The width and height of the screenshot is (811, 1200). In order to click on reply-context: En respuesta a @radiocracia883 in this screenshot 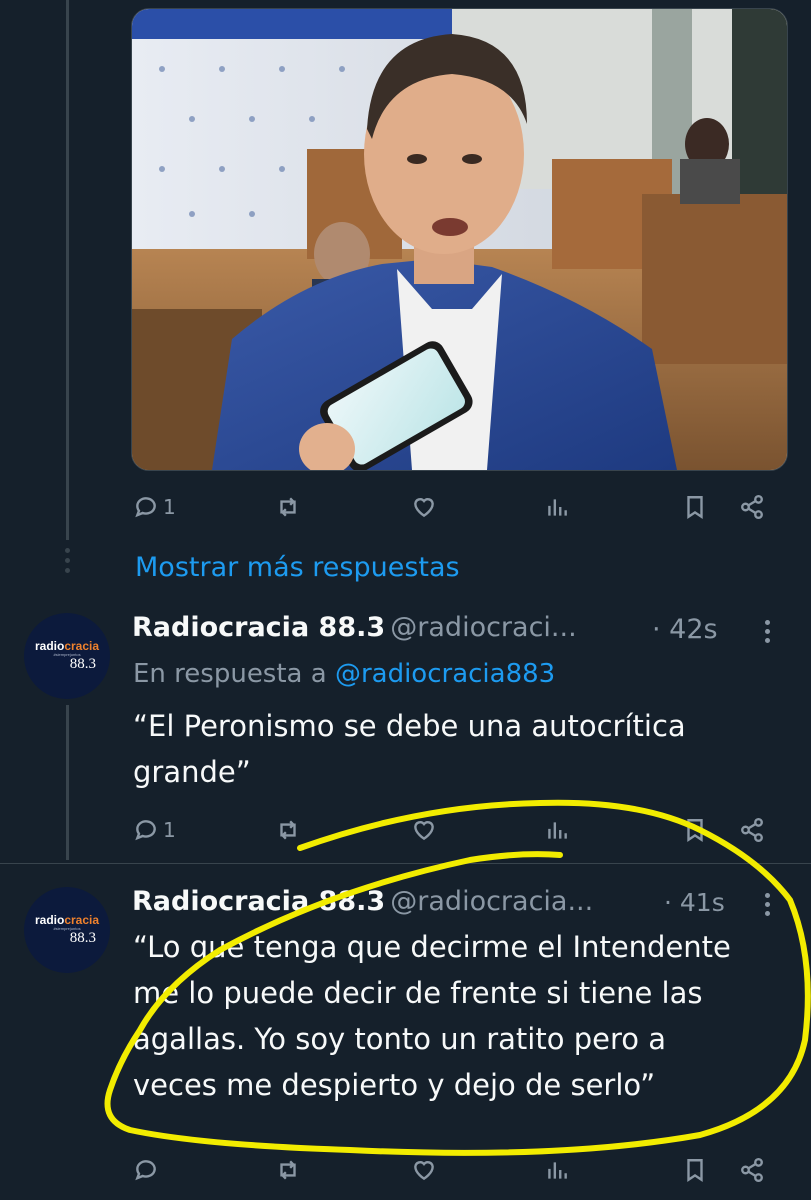, I will do `click(344, 674)`.